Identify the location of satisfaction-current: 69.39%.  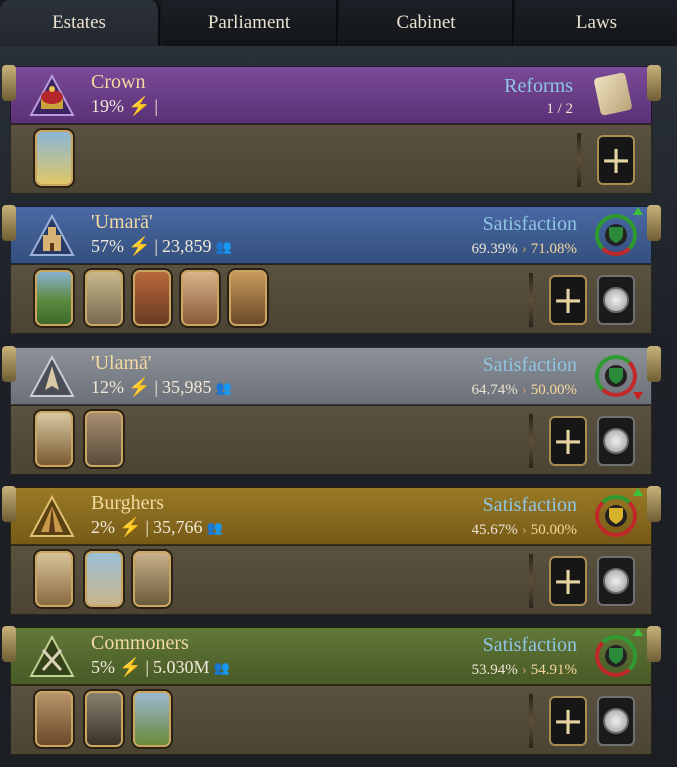
(494, 249).